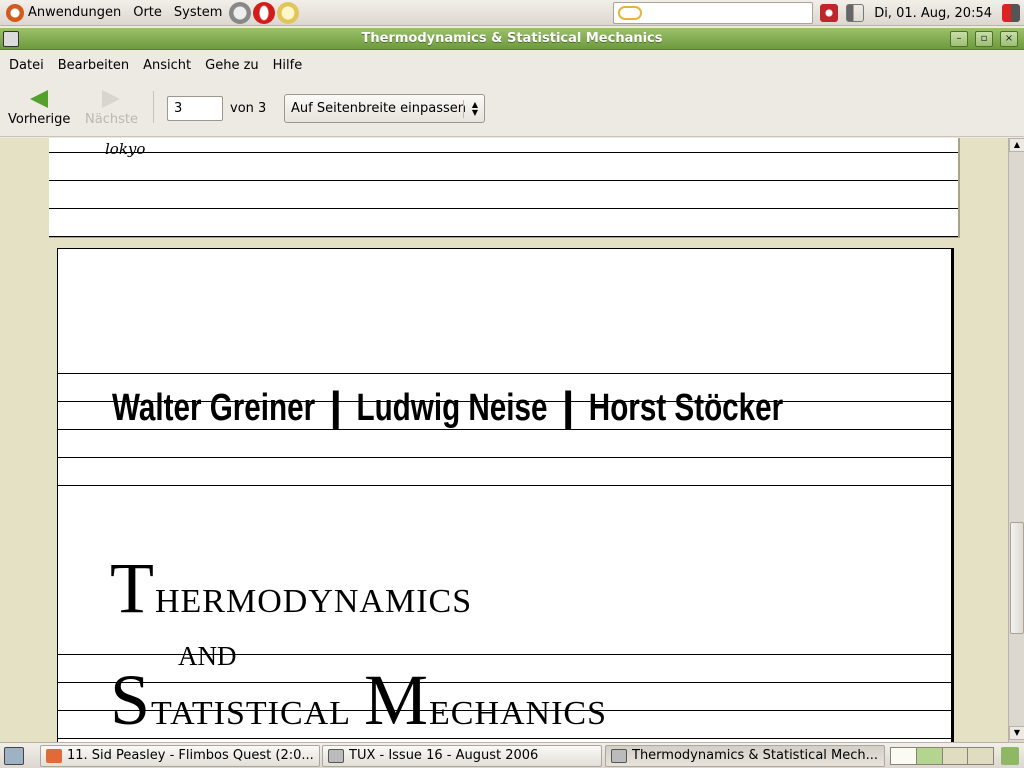 The image size is (1024, 768). Describe the element at coordinates (512, 65) in the screenshot. I see `menubar: Datei Bearbeiten Ansicht Gehe zu Hilfe` at that location.